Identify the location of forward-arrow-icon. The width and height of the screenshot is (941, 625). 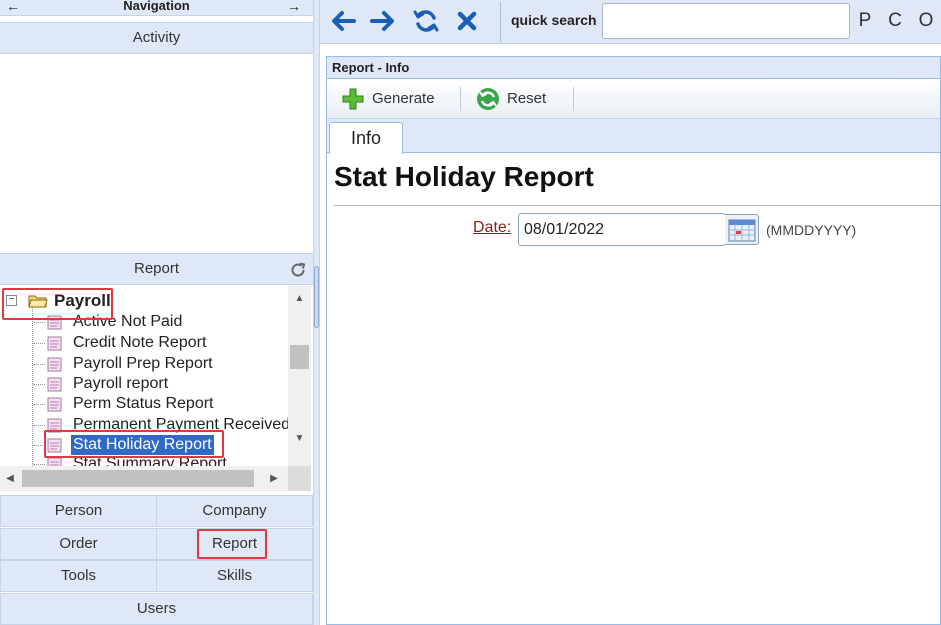
(383, 21).